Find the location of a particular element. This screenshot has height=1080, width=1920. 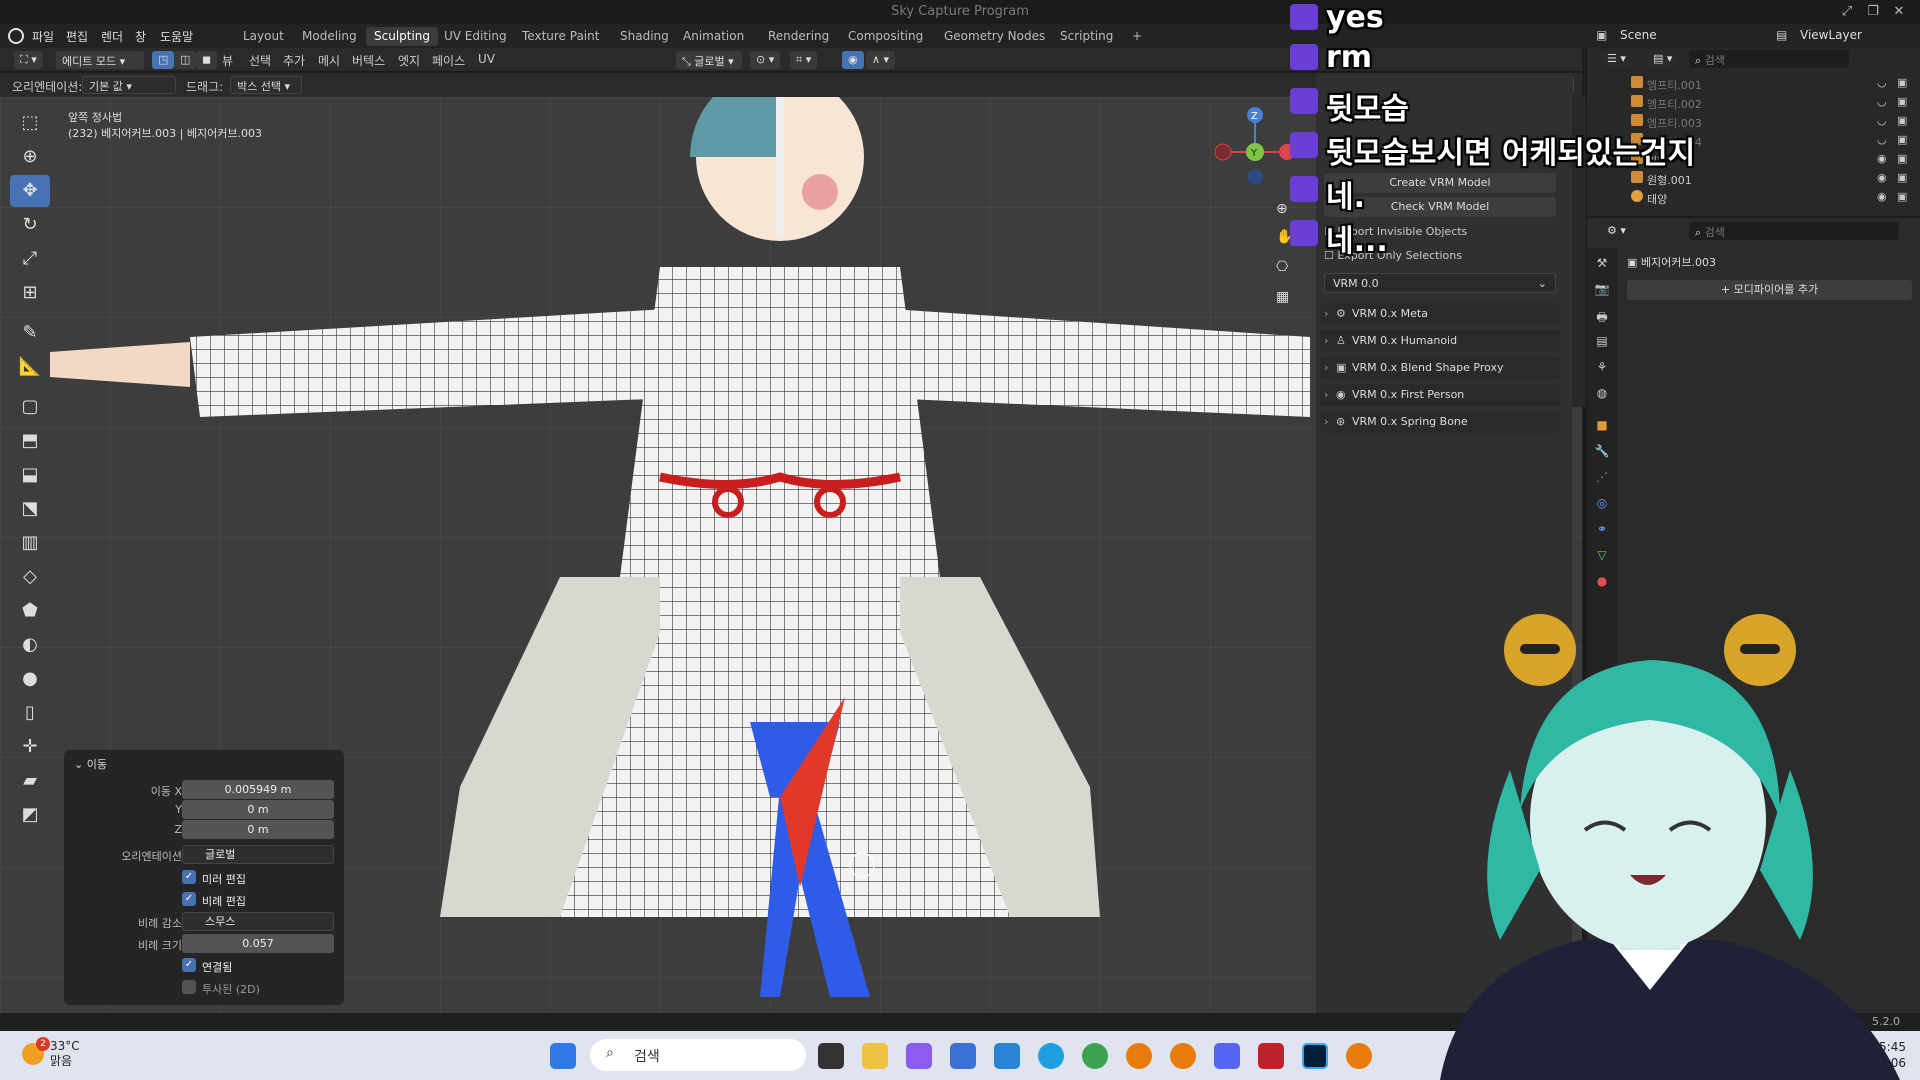

outliner-search-input: ⌕ 검색 is located at coordinates (1769, 59).